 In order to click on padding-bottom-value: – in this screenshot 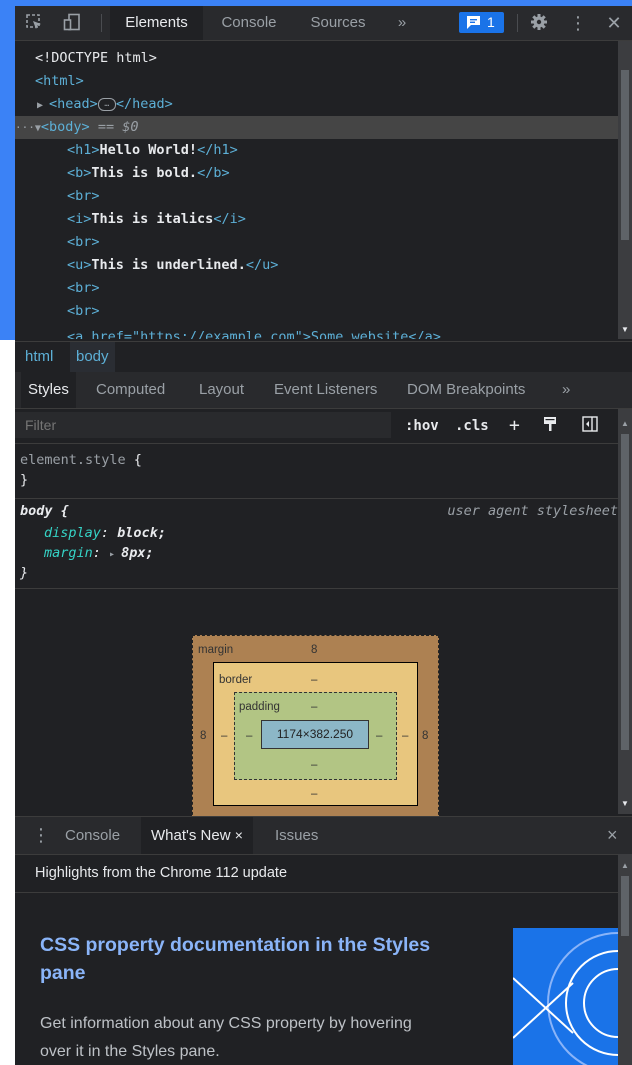, I will do `click(314, 765)`.